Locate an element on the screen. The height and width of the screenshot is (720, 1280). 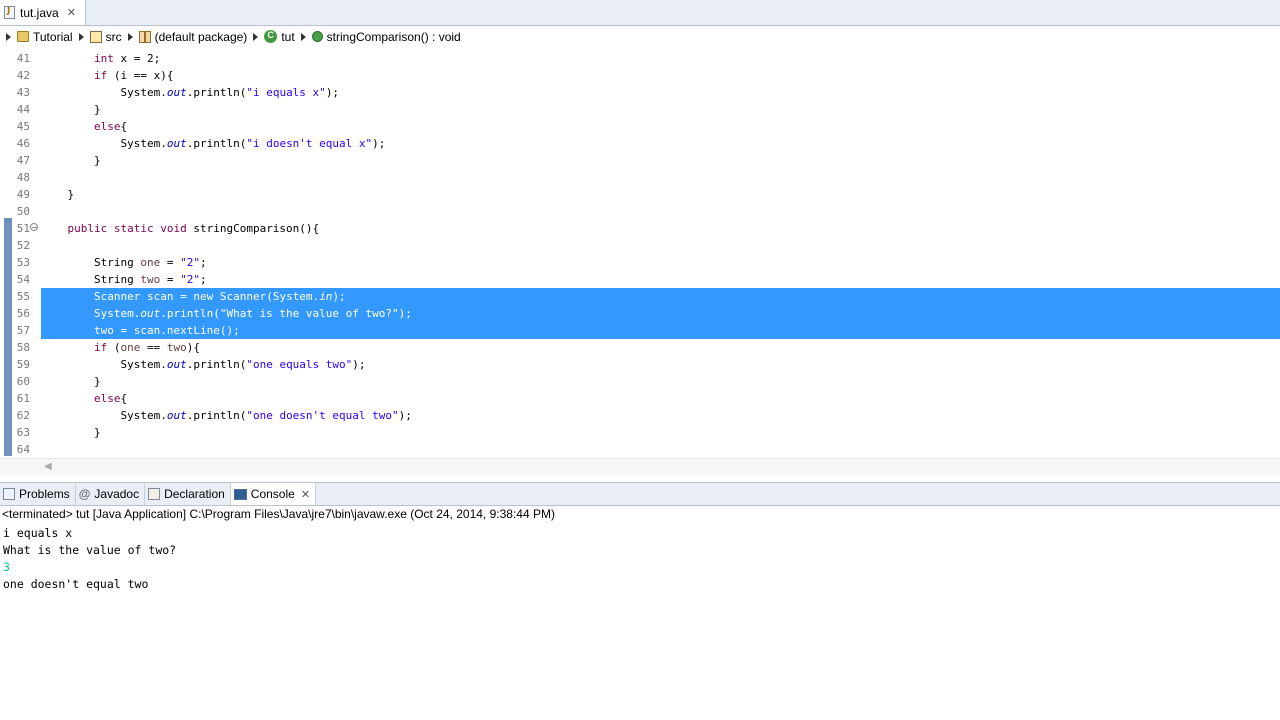
code-line-54: 54 String two = "2"; is located at coordinates (640, 279).